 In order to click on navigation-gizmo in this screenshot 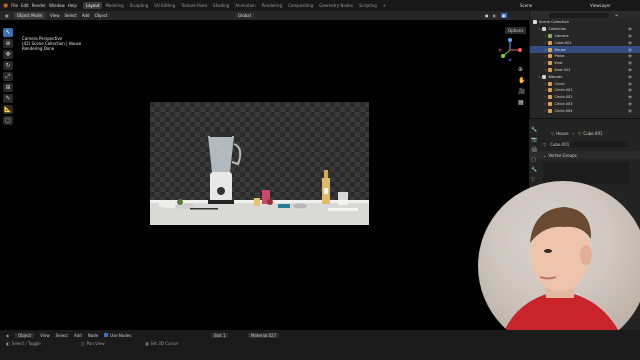, I will do `click(510, 50)`.